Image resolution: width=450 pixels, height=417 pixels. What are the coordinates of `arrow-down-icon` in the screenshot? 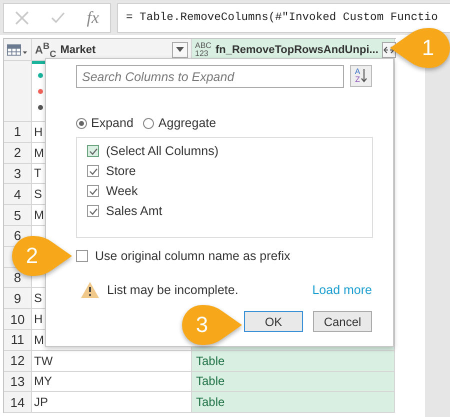 It's located at (364, 76).